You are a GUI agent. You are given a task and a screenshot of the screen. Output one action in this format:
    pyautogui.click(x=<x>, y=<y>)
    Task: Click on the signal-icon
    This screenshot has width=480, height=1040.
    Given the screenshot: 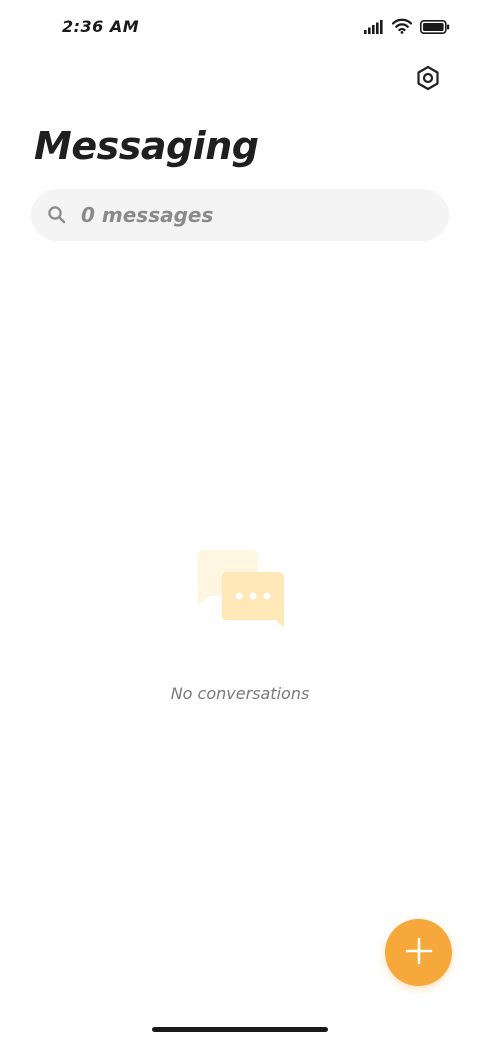 What is the action you would take?
    pyautogui.click(x=374, y=28)
    